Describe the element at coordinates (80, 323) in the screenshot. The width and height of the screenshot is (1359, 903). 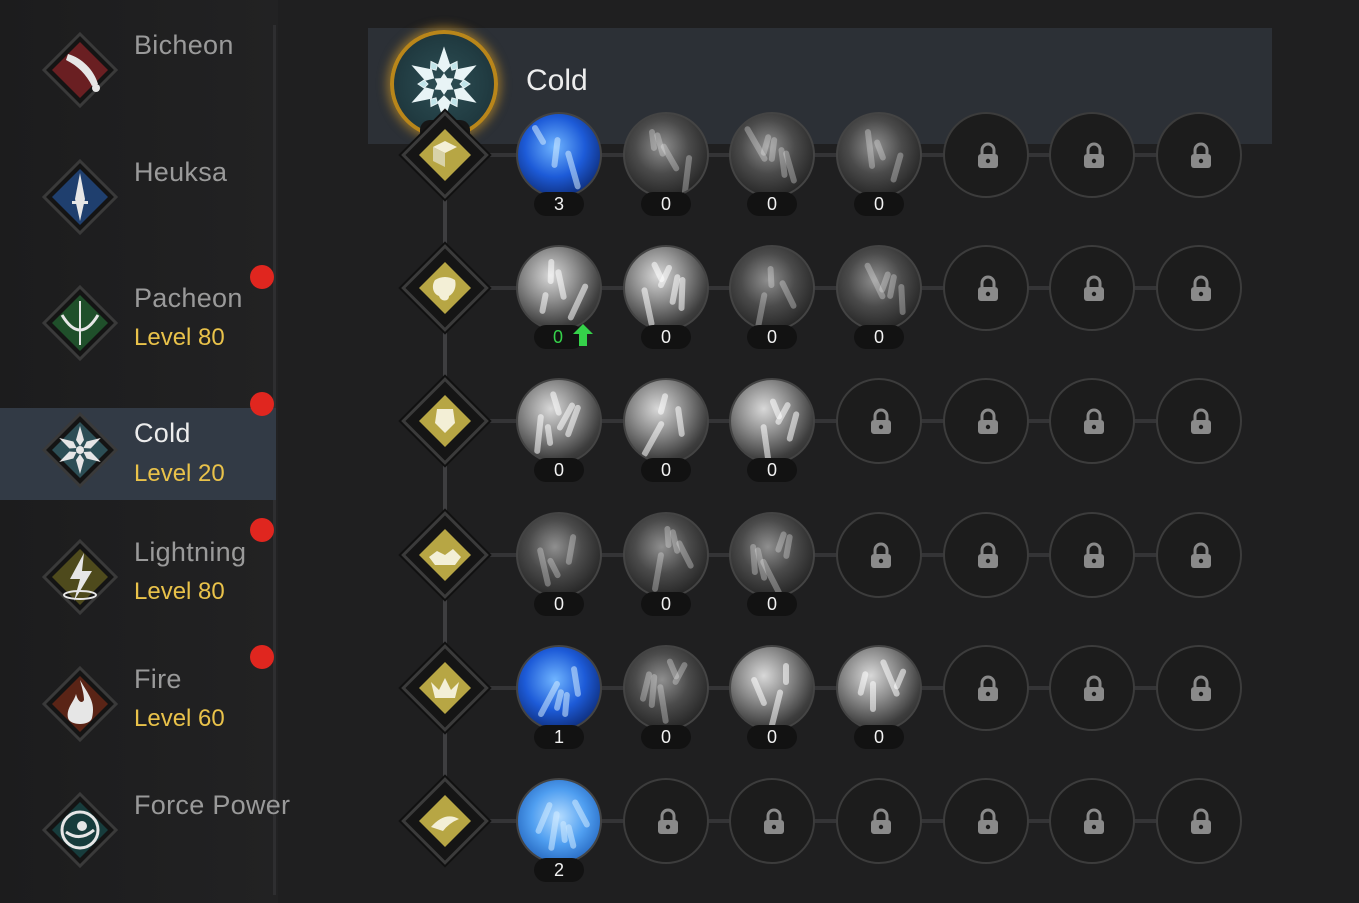
I see `bow-emblem-icon` at that location.